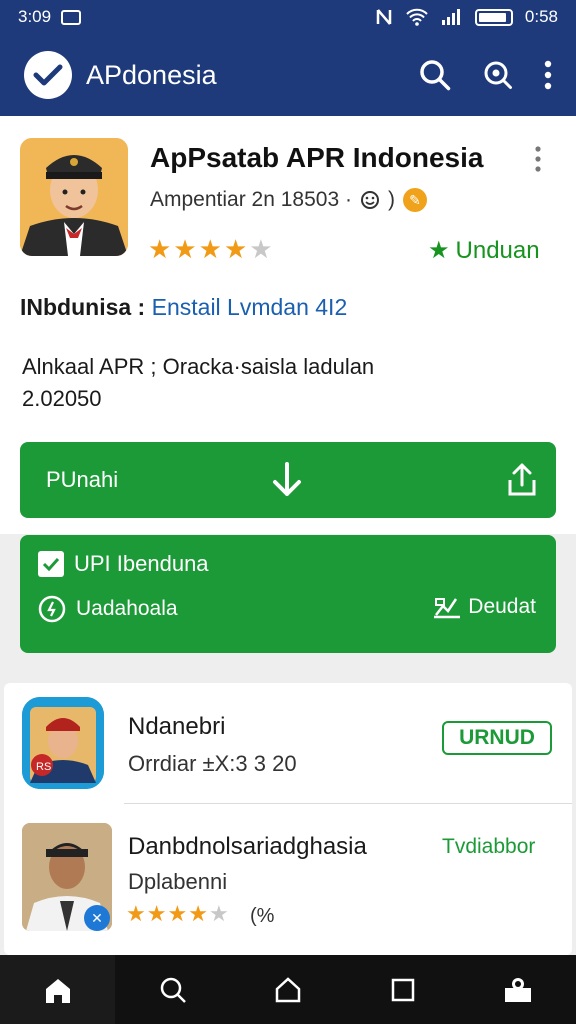 This screenshot has height=1024, width=576. I want to click on zoom-search-icon, so click(498, 75).